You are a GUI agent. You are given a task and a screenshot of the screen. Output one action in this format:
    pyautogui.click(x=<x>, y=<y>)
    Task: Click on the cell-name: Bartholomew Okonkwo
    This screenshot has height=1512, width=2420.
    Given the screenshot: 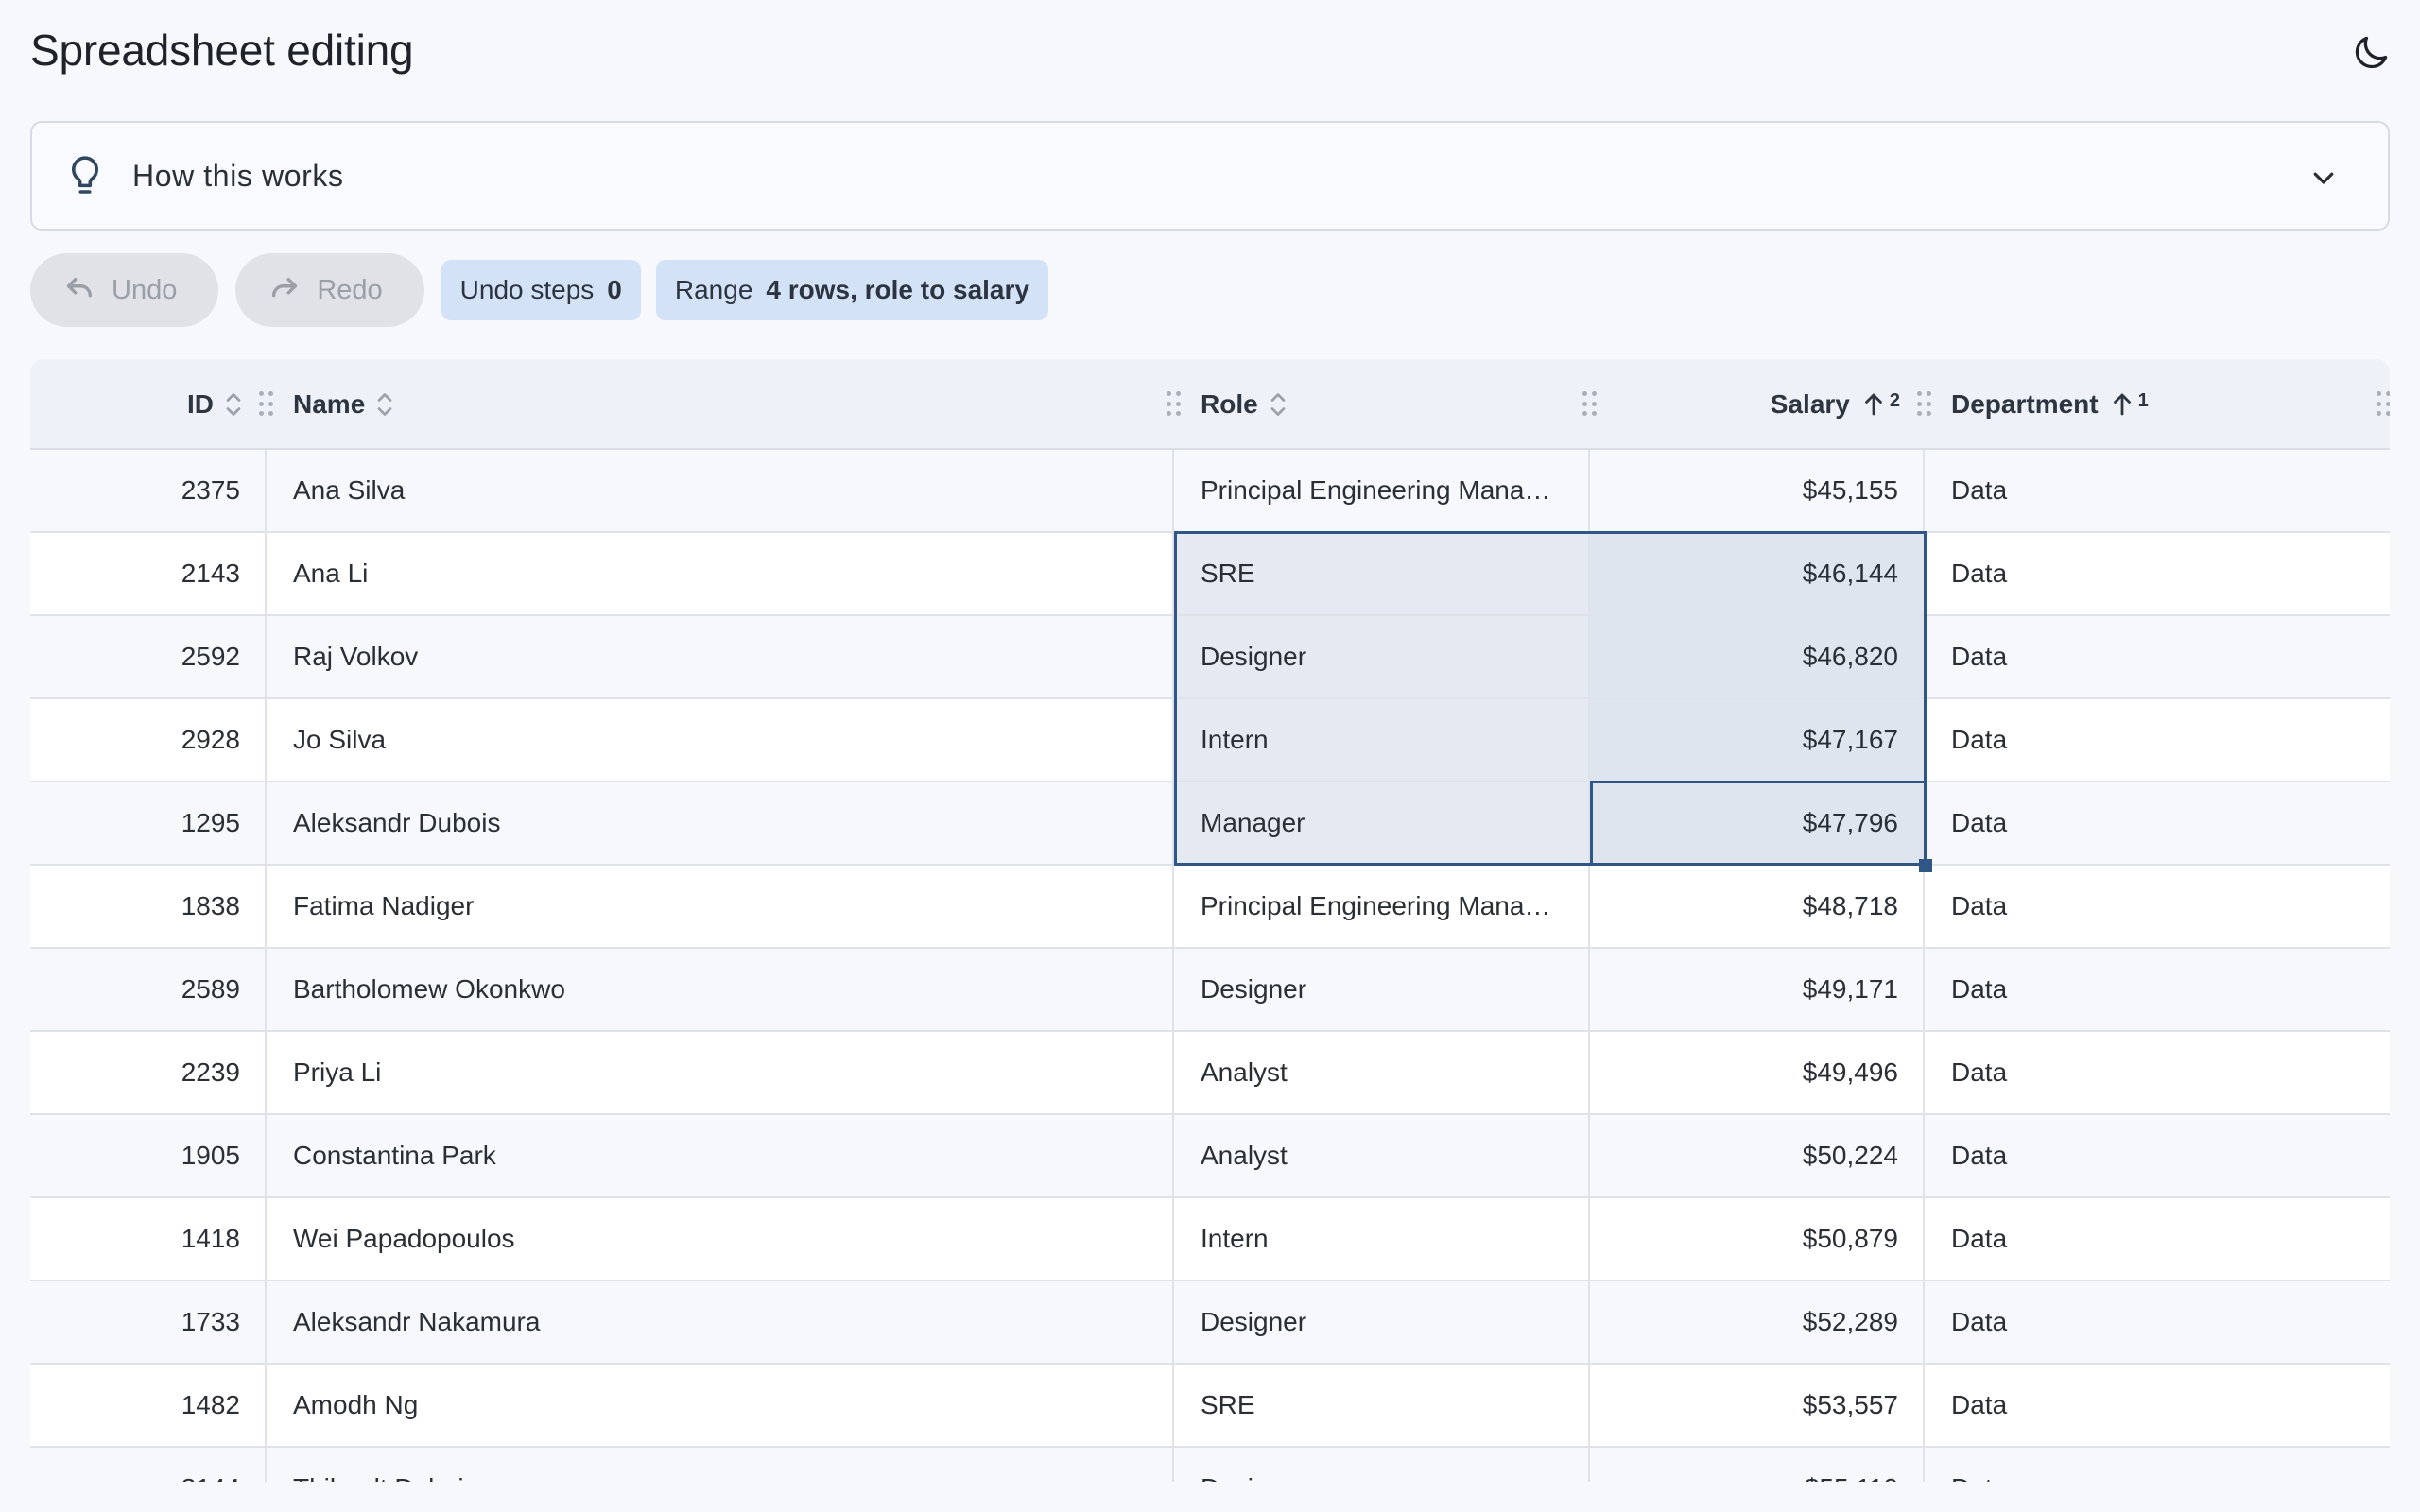 What is the action you would take?
    pyautogui.click(x=721, y=989)
    